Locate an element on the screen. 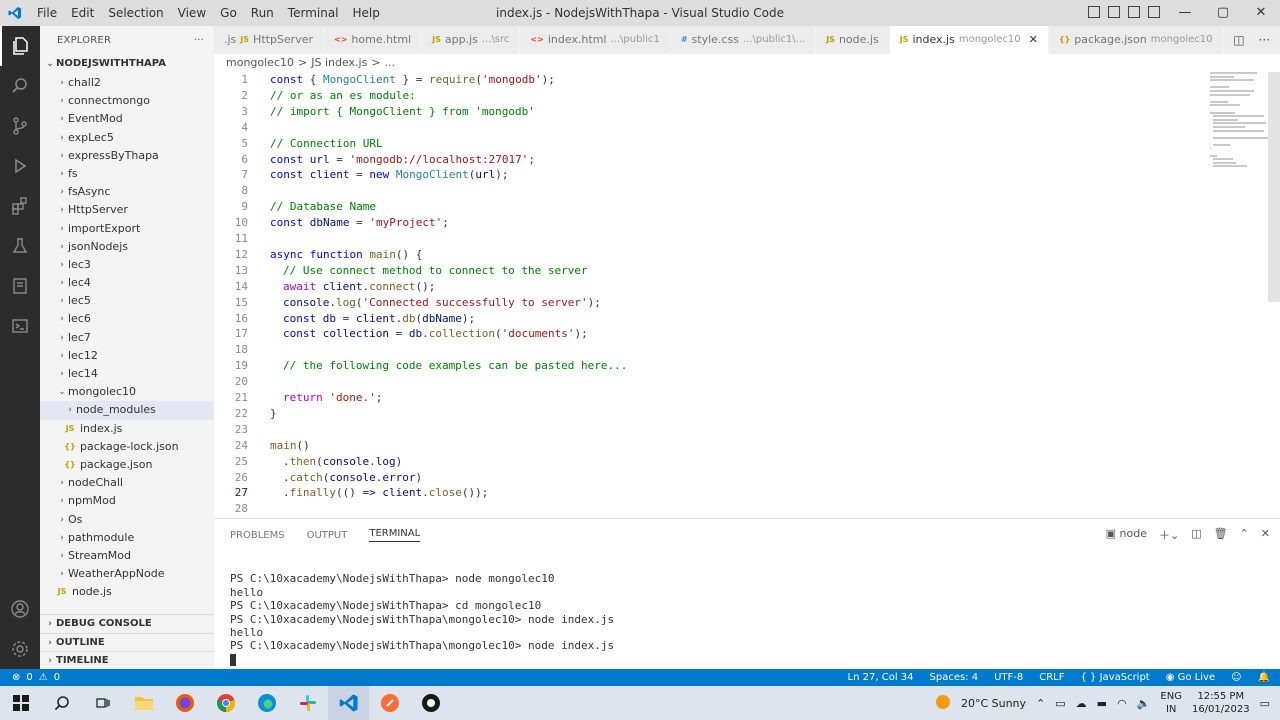 Image resolution: width=1280 pixels, height=720 pixels. code-line: 2 // or as an es module: is located at coordinates (314, 96).